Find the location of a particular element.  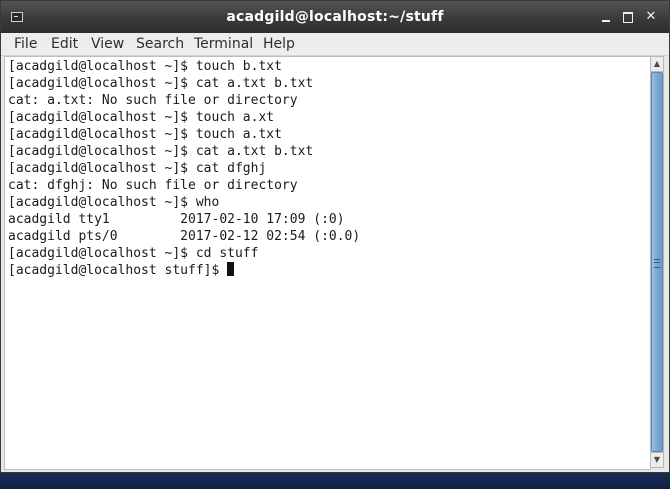

prompt-line: [acadgild@localhost stuff]$ is located at coordinates (184, 270).